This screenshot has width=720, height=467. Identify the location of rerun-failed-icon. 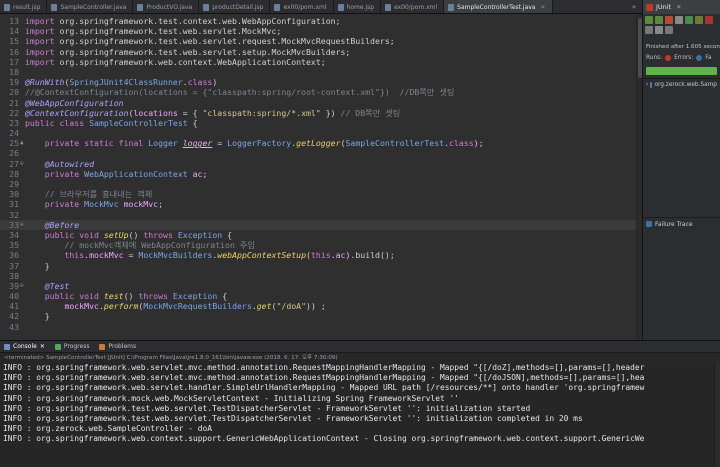
(699, 20).